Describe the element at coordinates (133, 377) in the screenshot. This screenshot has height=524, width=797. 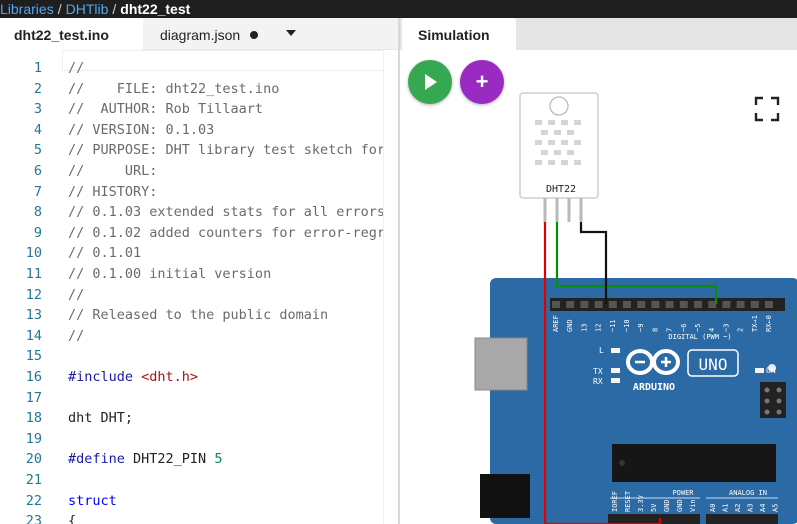
I see `code-text: #include <dht.h>` at that location.